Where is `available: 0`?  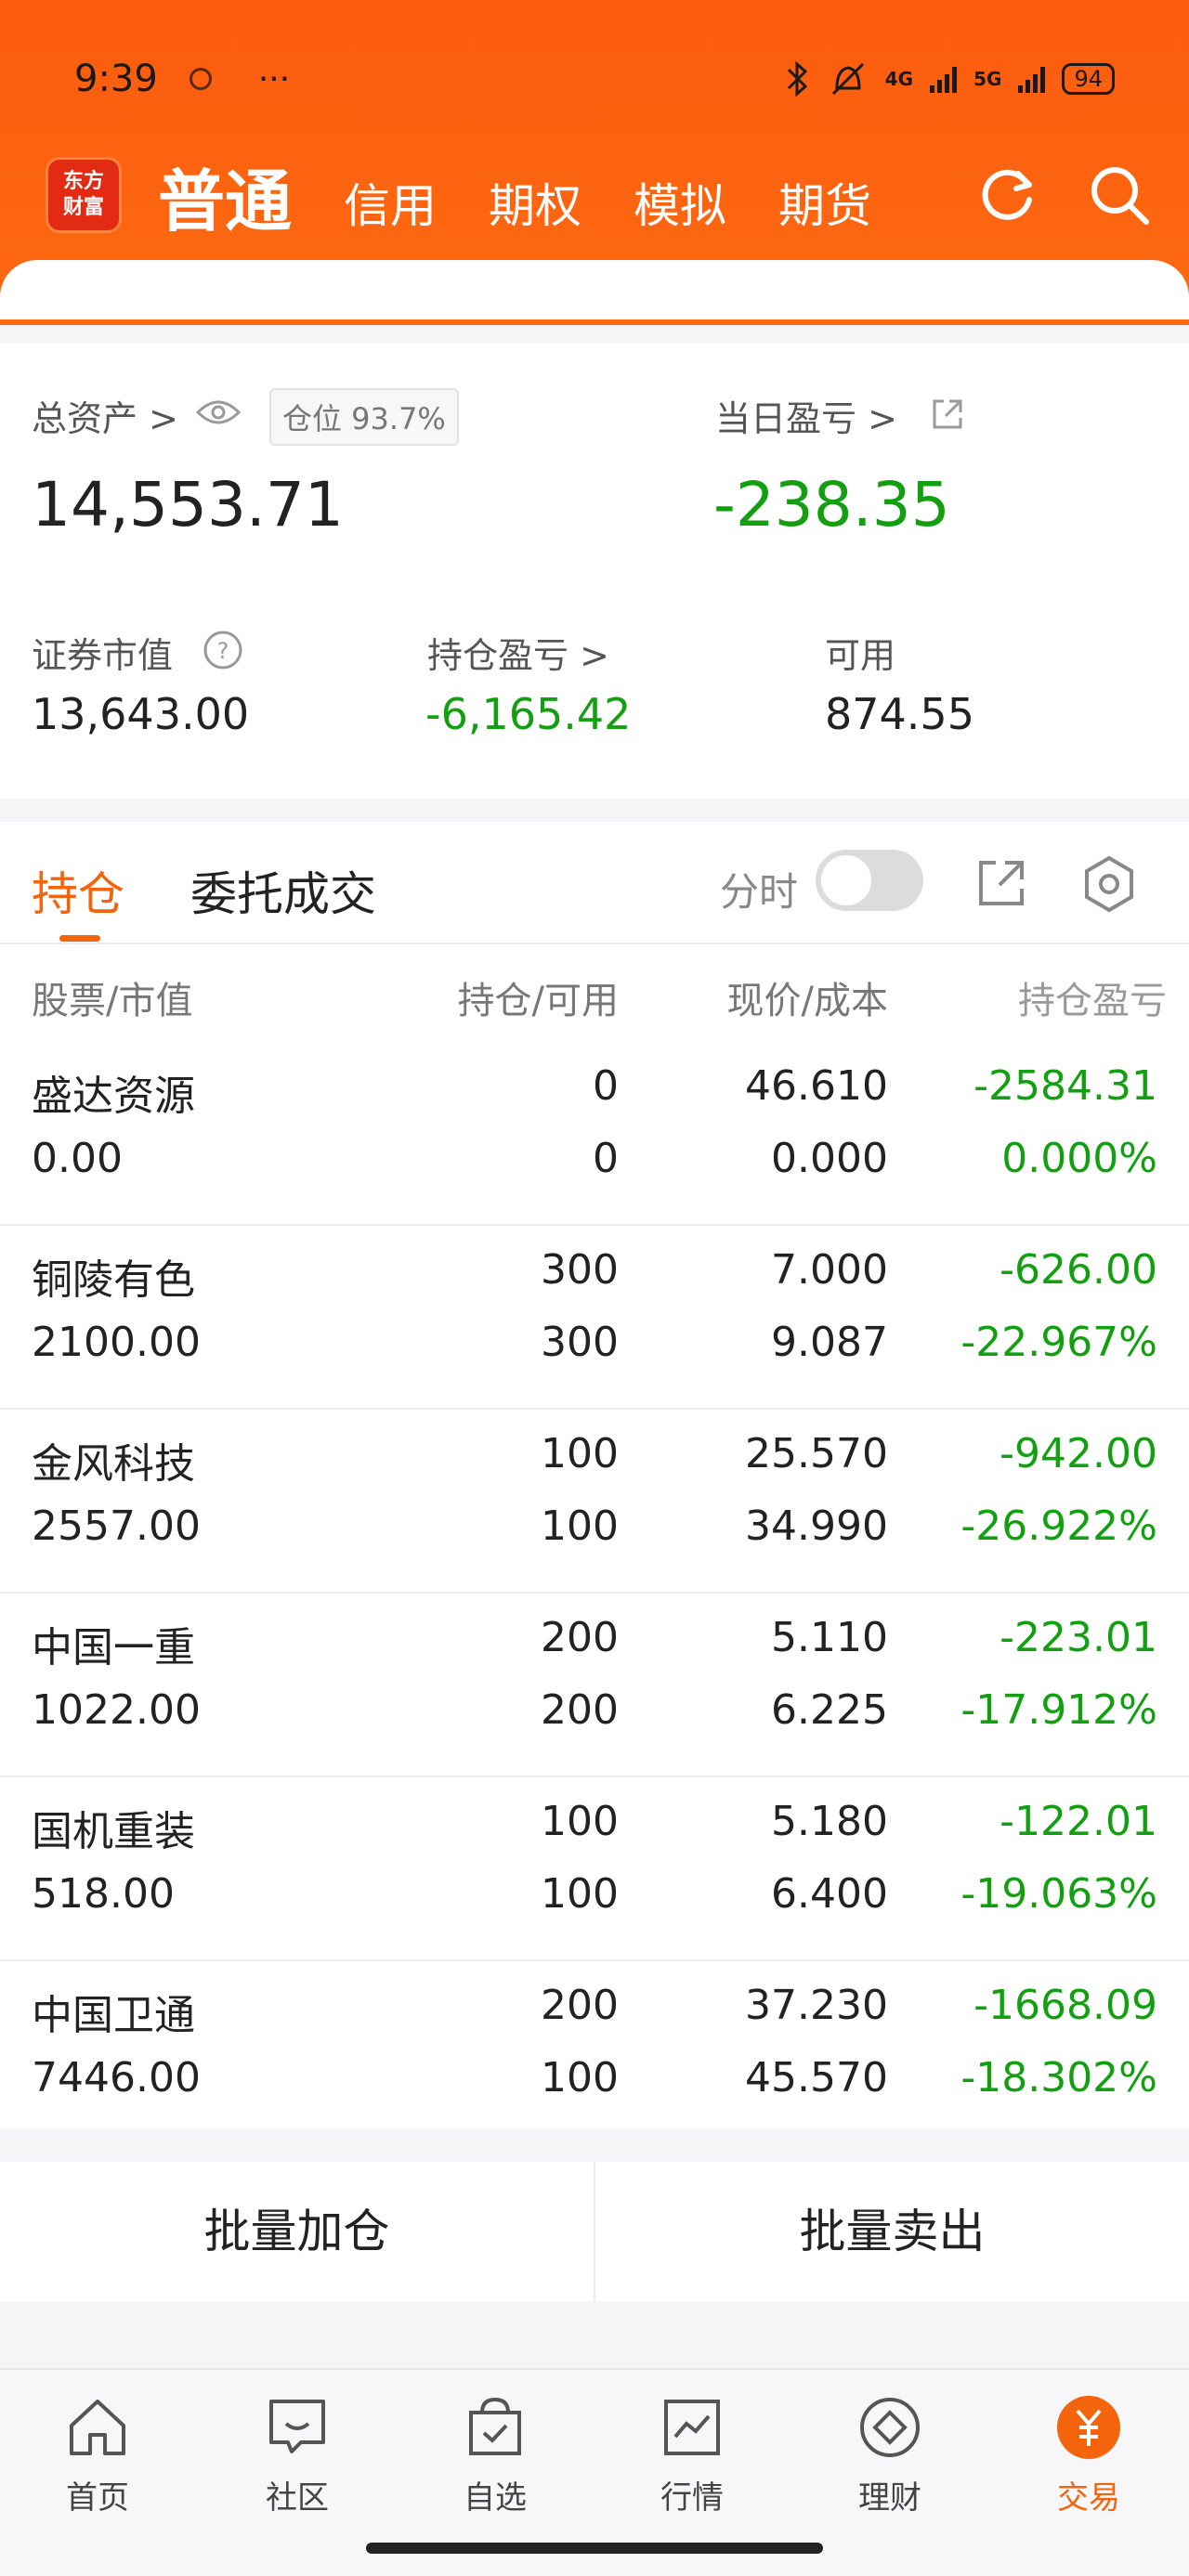 available: 0 is located at coordinates (606, 1158).